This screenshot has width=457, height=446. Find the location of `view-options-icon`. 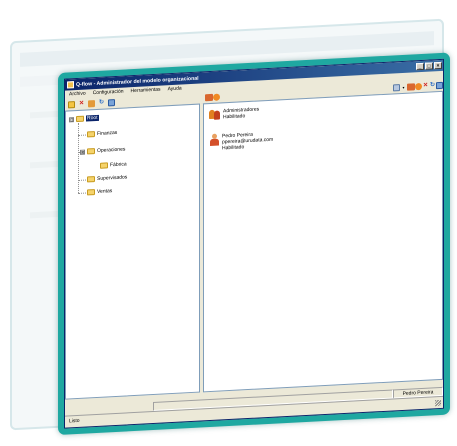

view-options-icon is located at coordinates (396, 87).